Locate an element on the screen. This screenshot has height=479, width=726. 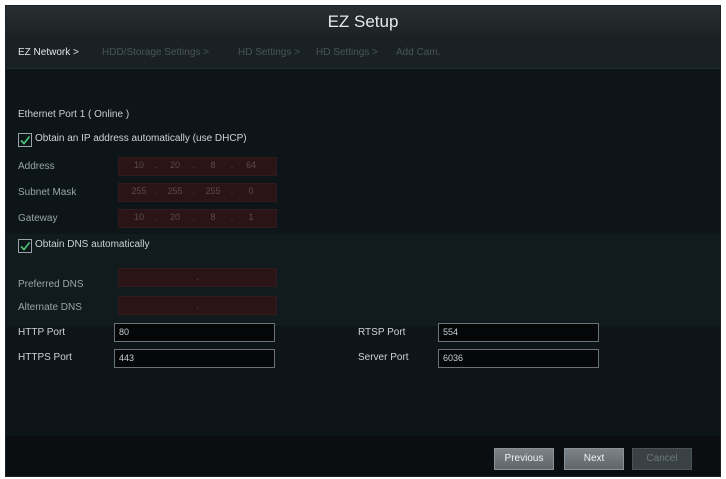
dns-auto-checkbox is located at coordinates (25, 246).